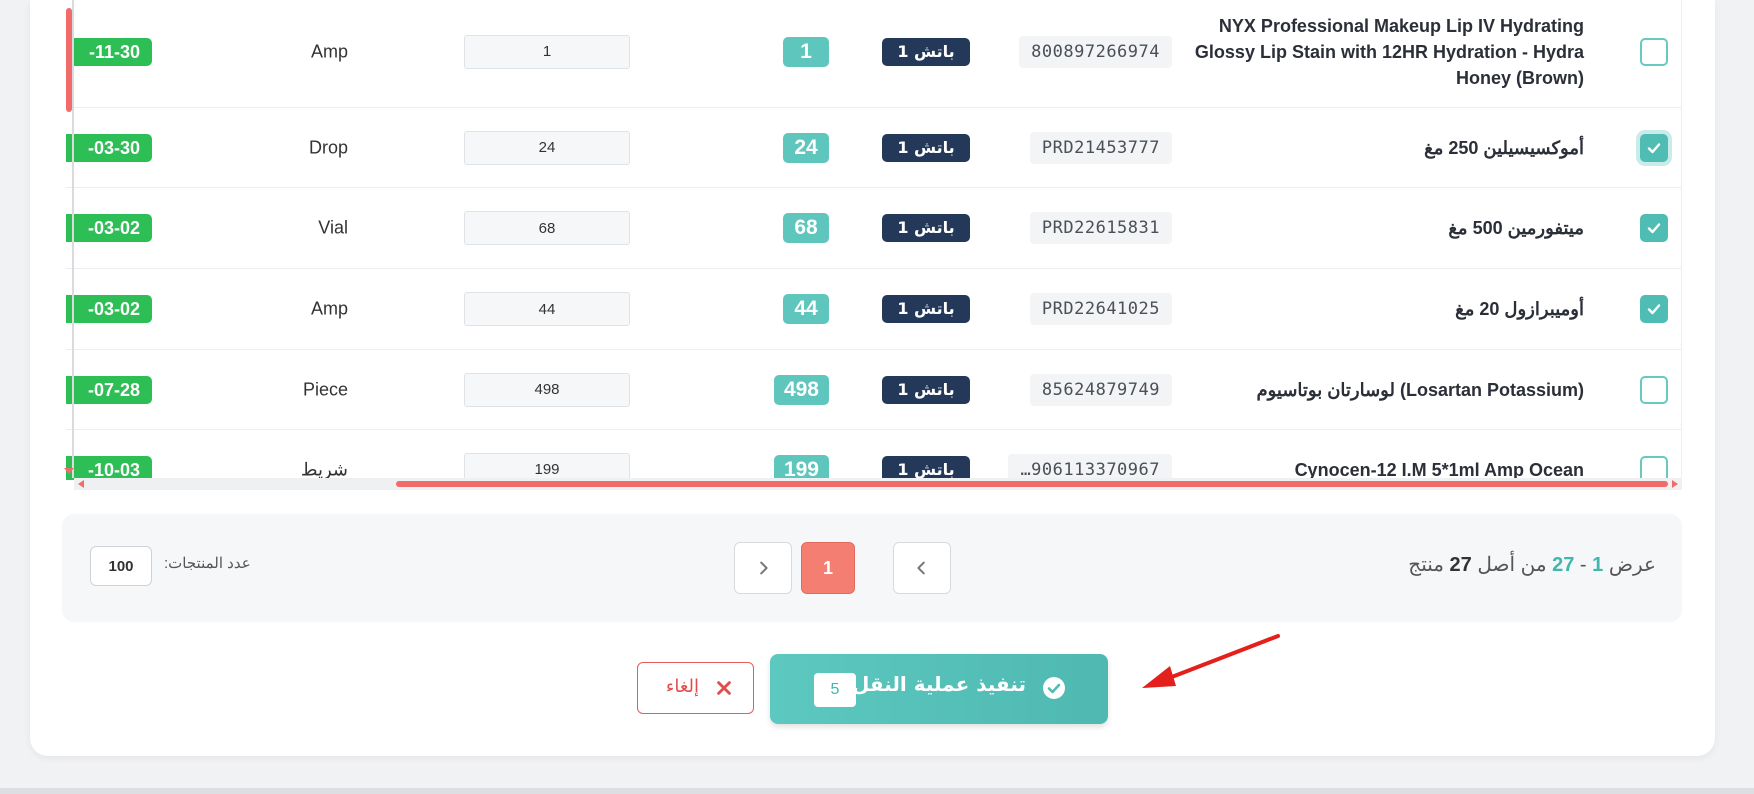 This screenshot has height=794, width=1754. I want to click on cancel-button: إلغاء, so click(695, 688).